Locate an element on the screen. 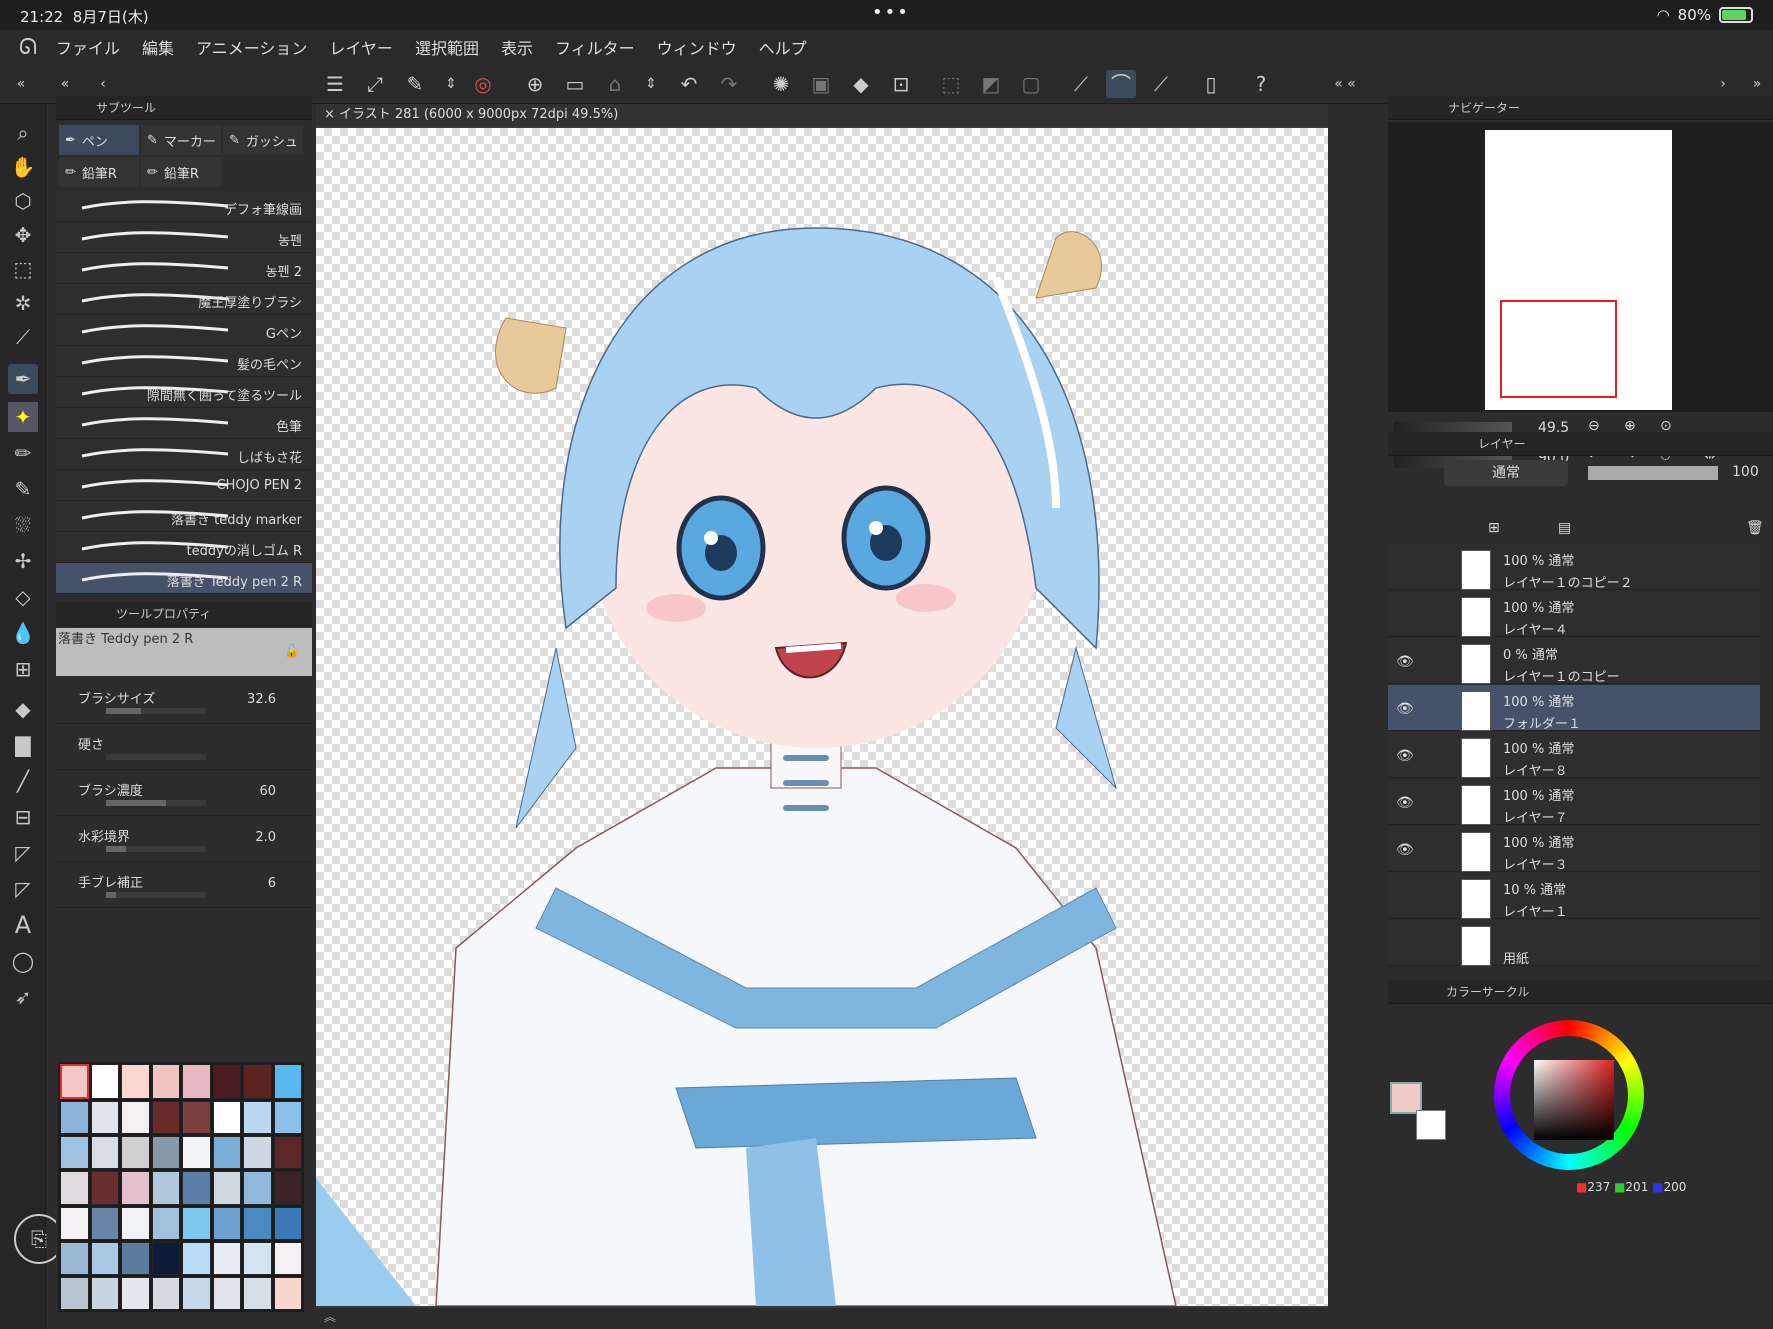 This screenshot has width=1773, height=1329. trash-icon: 🗑 is located at coordinates (1755, 528).